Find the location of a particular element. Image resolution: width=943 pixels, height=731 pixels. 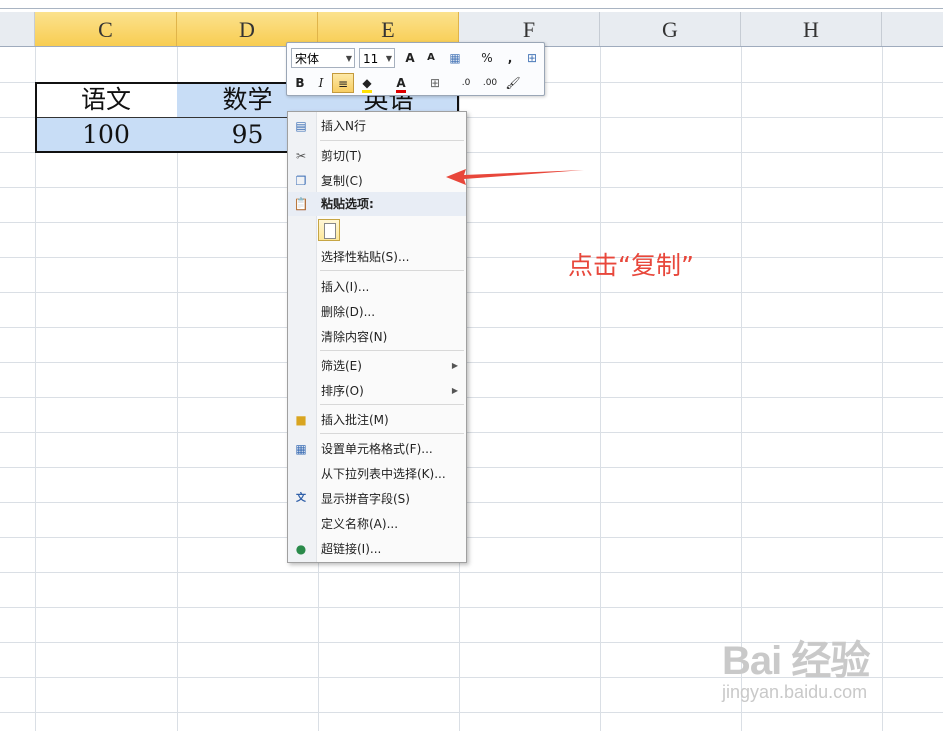

shrink-font-button: A is located at coordinates (431, 58).